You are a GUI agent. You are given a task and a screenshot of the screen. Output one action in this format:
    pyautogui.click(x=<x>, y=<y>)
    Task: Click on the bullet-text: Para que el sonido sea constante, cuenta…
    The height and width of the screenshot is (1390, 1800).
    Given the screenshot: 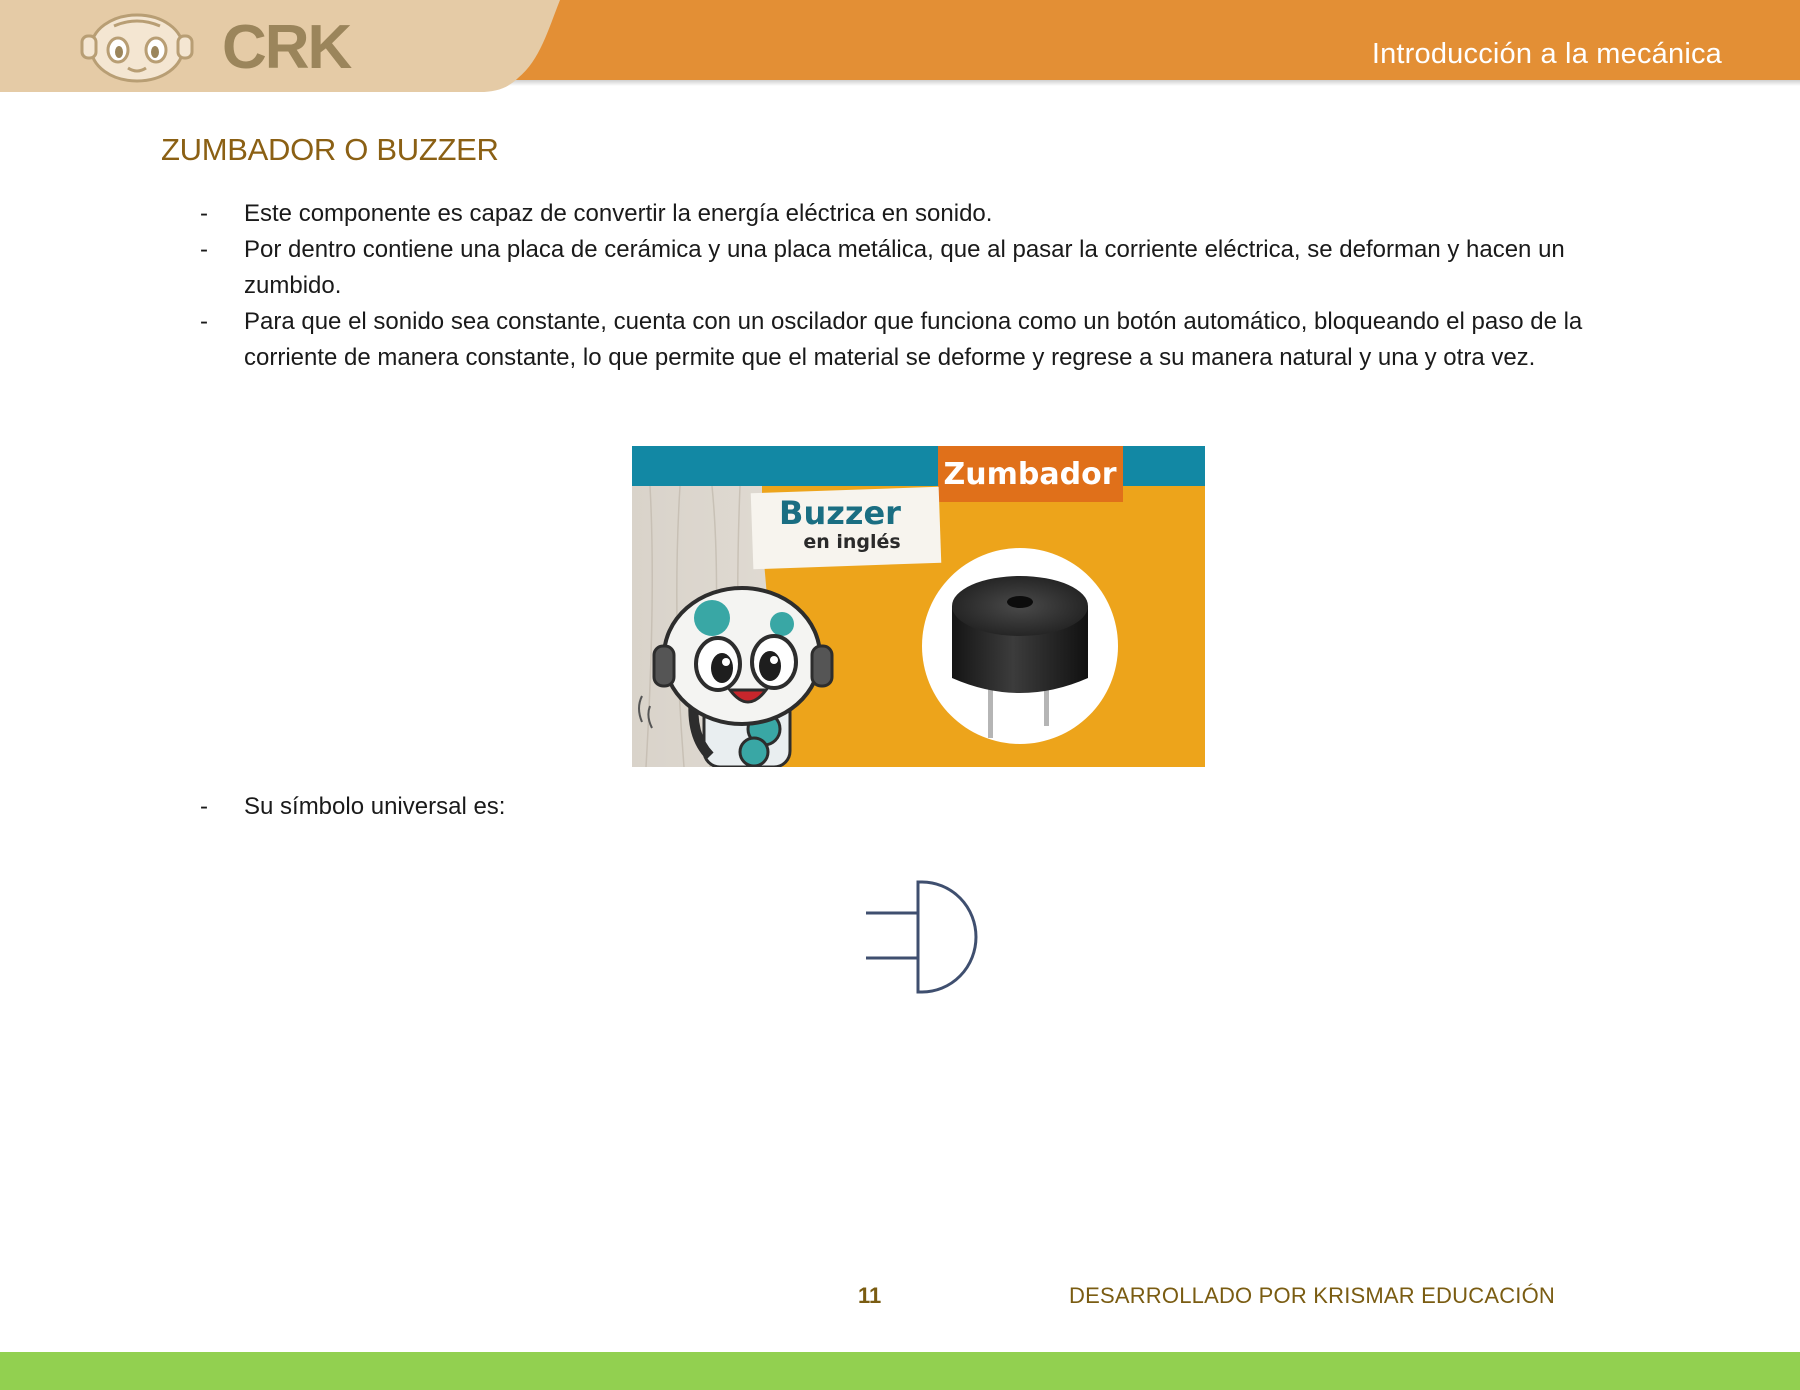 What is the action you would take?
    pyautogui.click(x=913, y=339)
    